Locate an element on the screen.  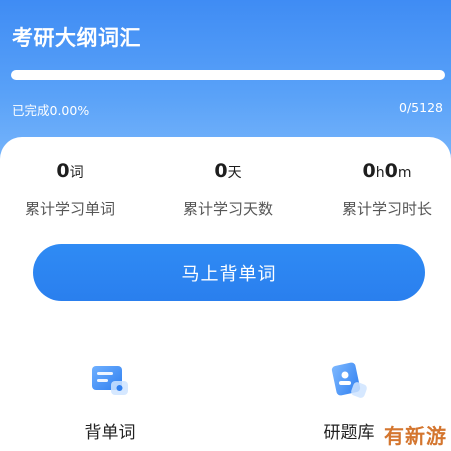
stat-minutes-unit: m is located at coordinates (404, 173).